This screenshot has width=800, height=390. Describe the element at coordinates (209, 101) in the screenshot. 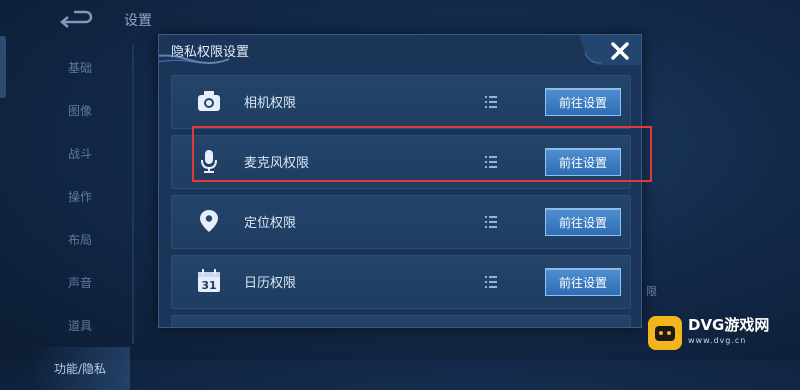

I see `camera-icon` at that location.